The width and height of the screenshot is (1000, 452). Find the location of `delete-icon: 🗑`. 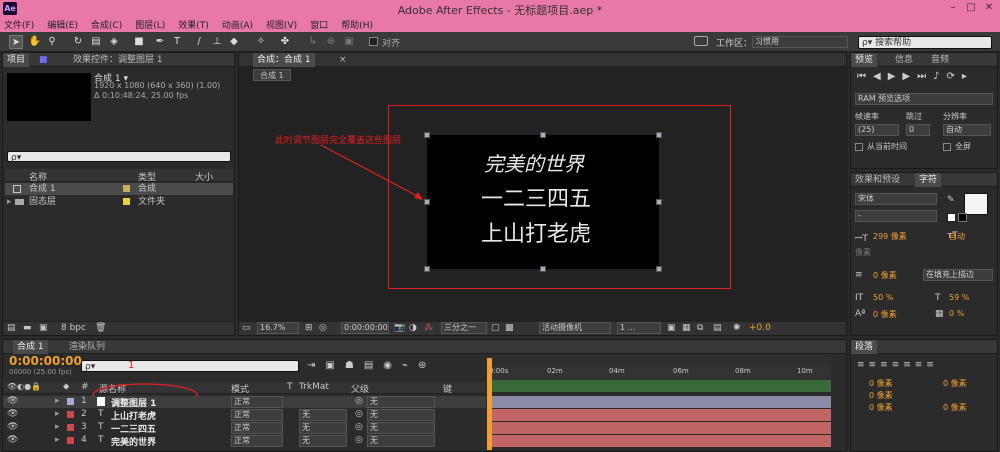

delete-icon: 🗑 is located at coordinates (100, 328).